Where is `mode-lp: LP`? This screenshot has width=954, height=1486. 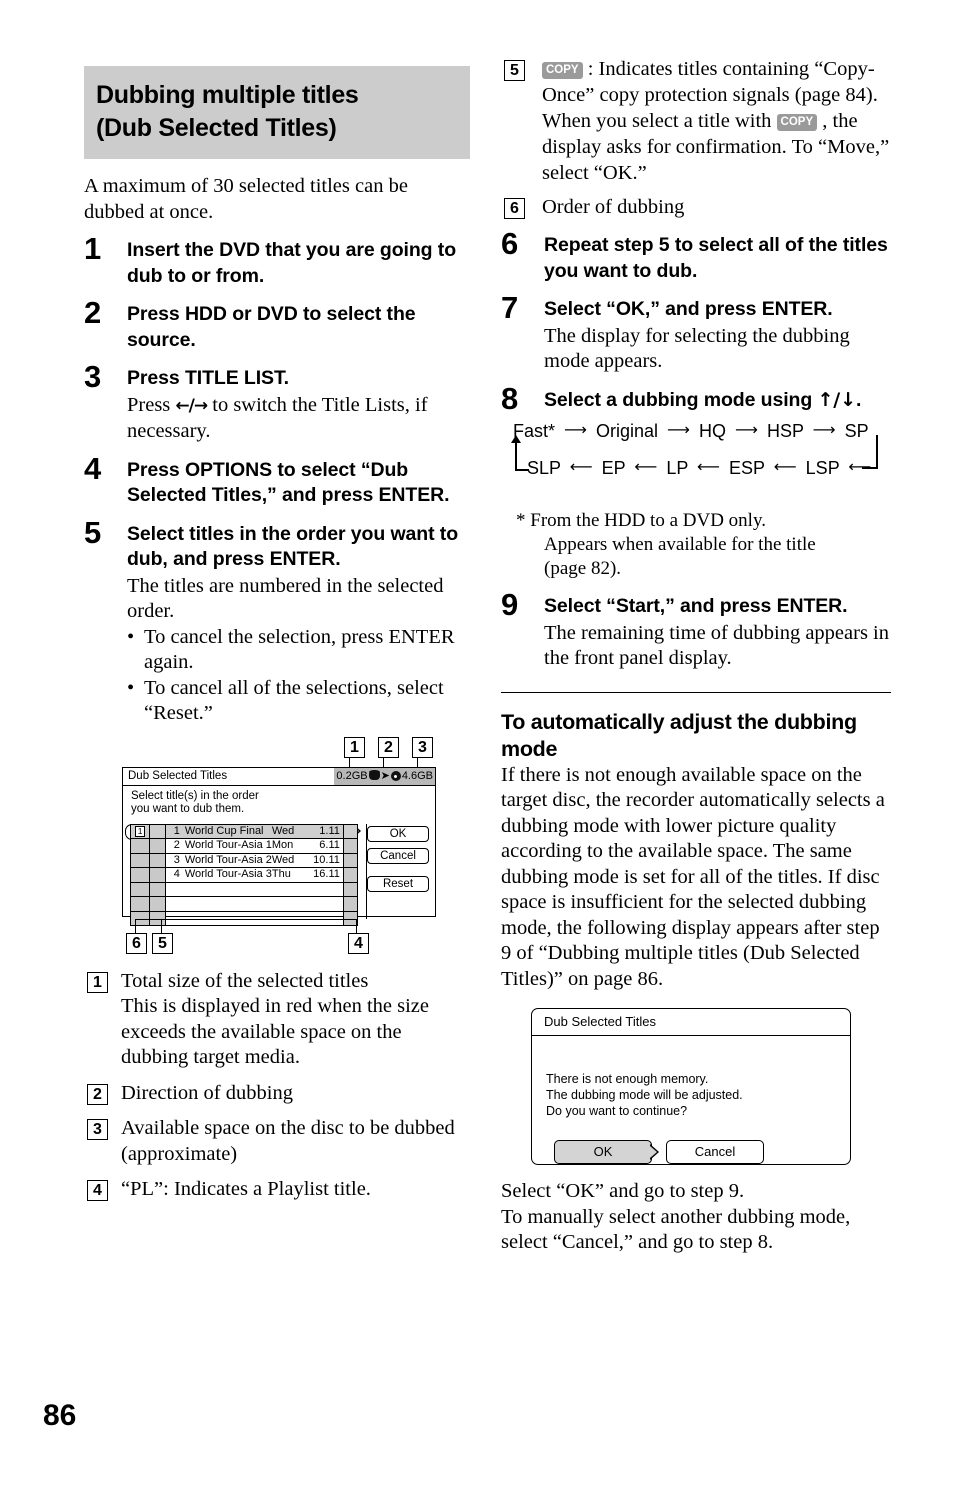 mode-lp: LP is located at coordinates (677, 468).